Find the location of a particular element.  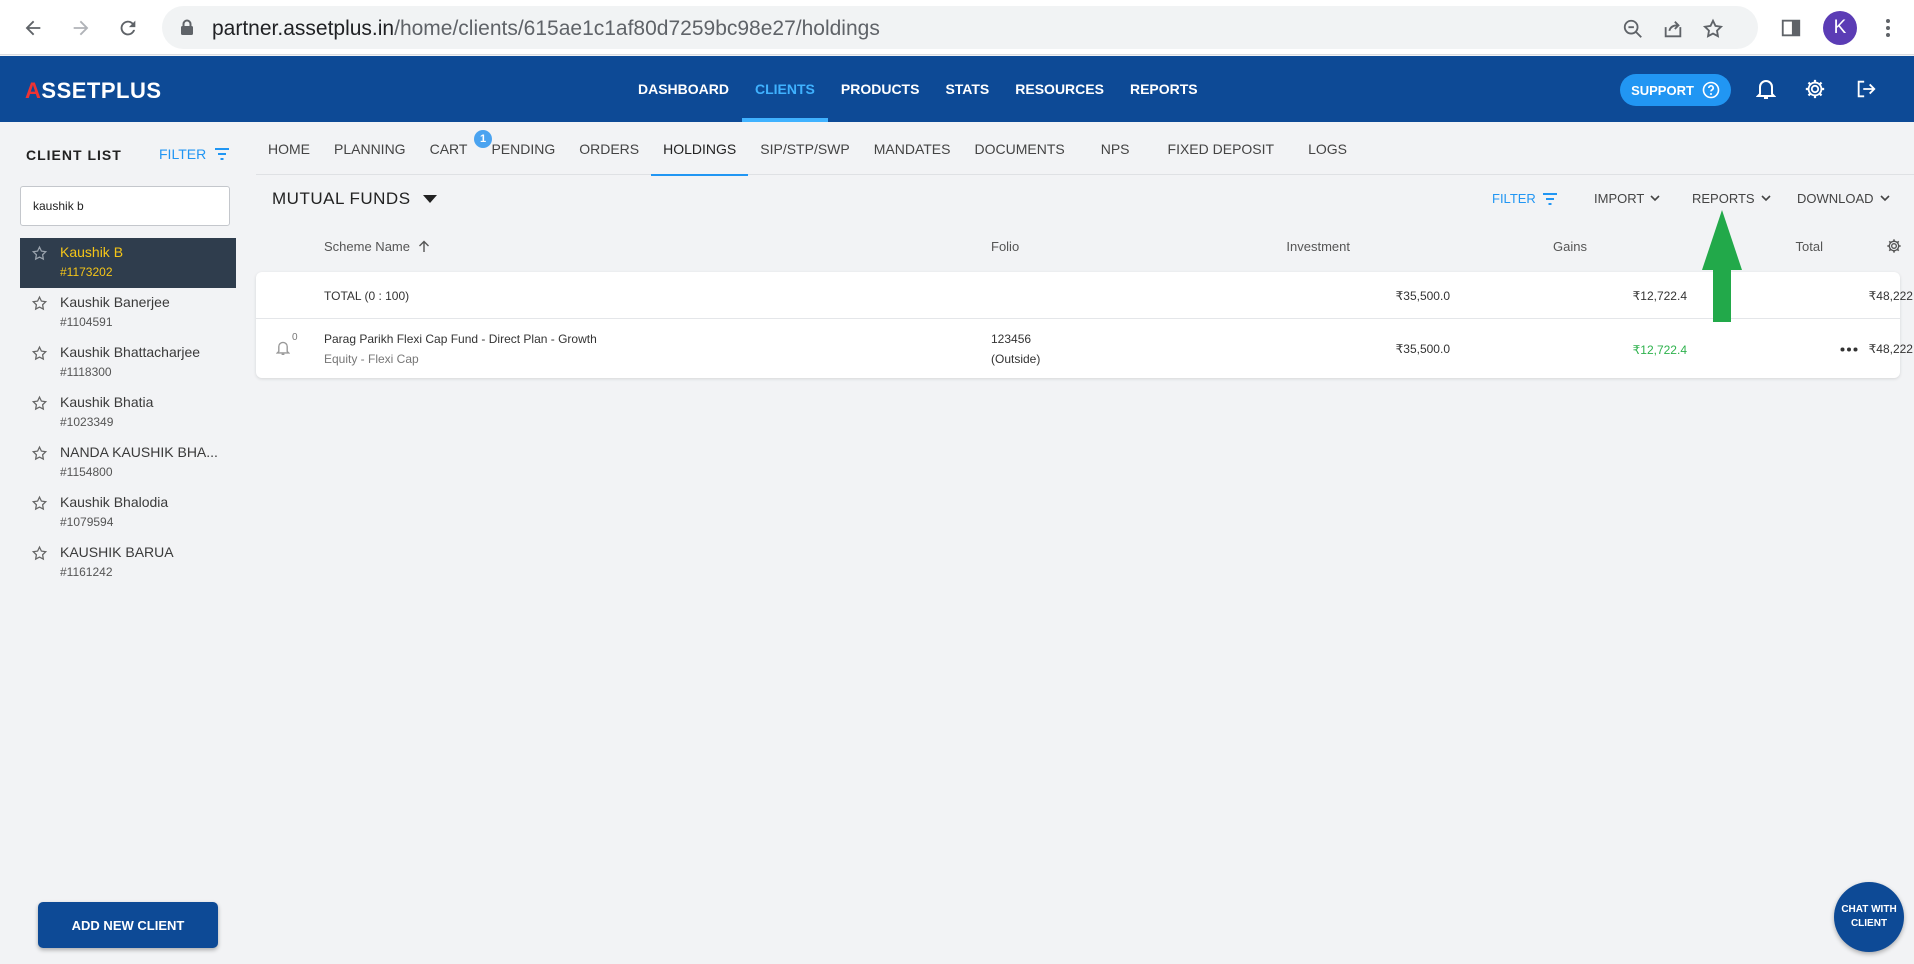

folio-number: 123456 is located at coordinates (1011, 339).